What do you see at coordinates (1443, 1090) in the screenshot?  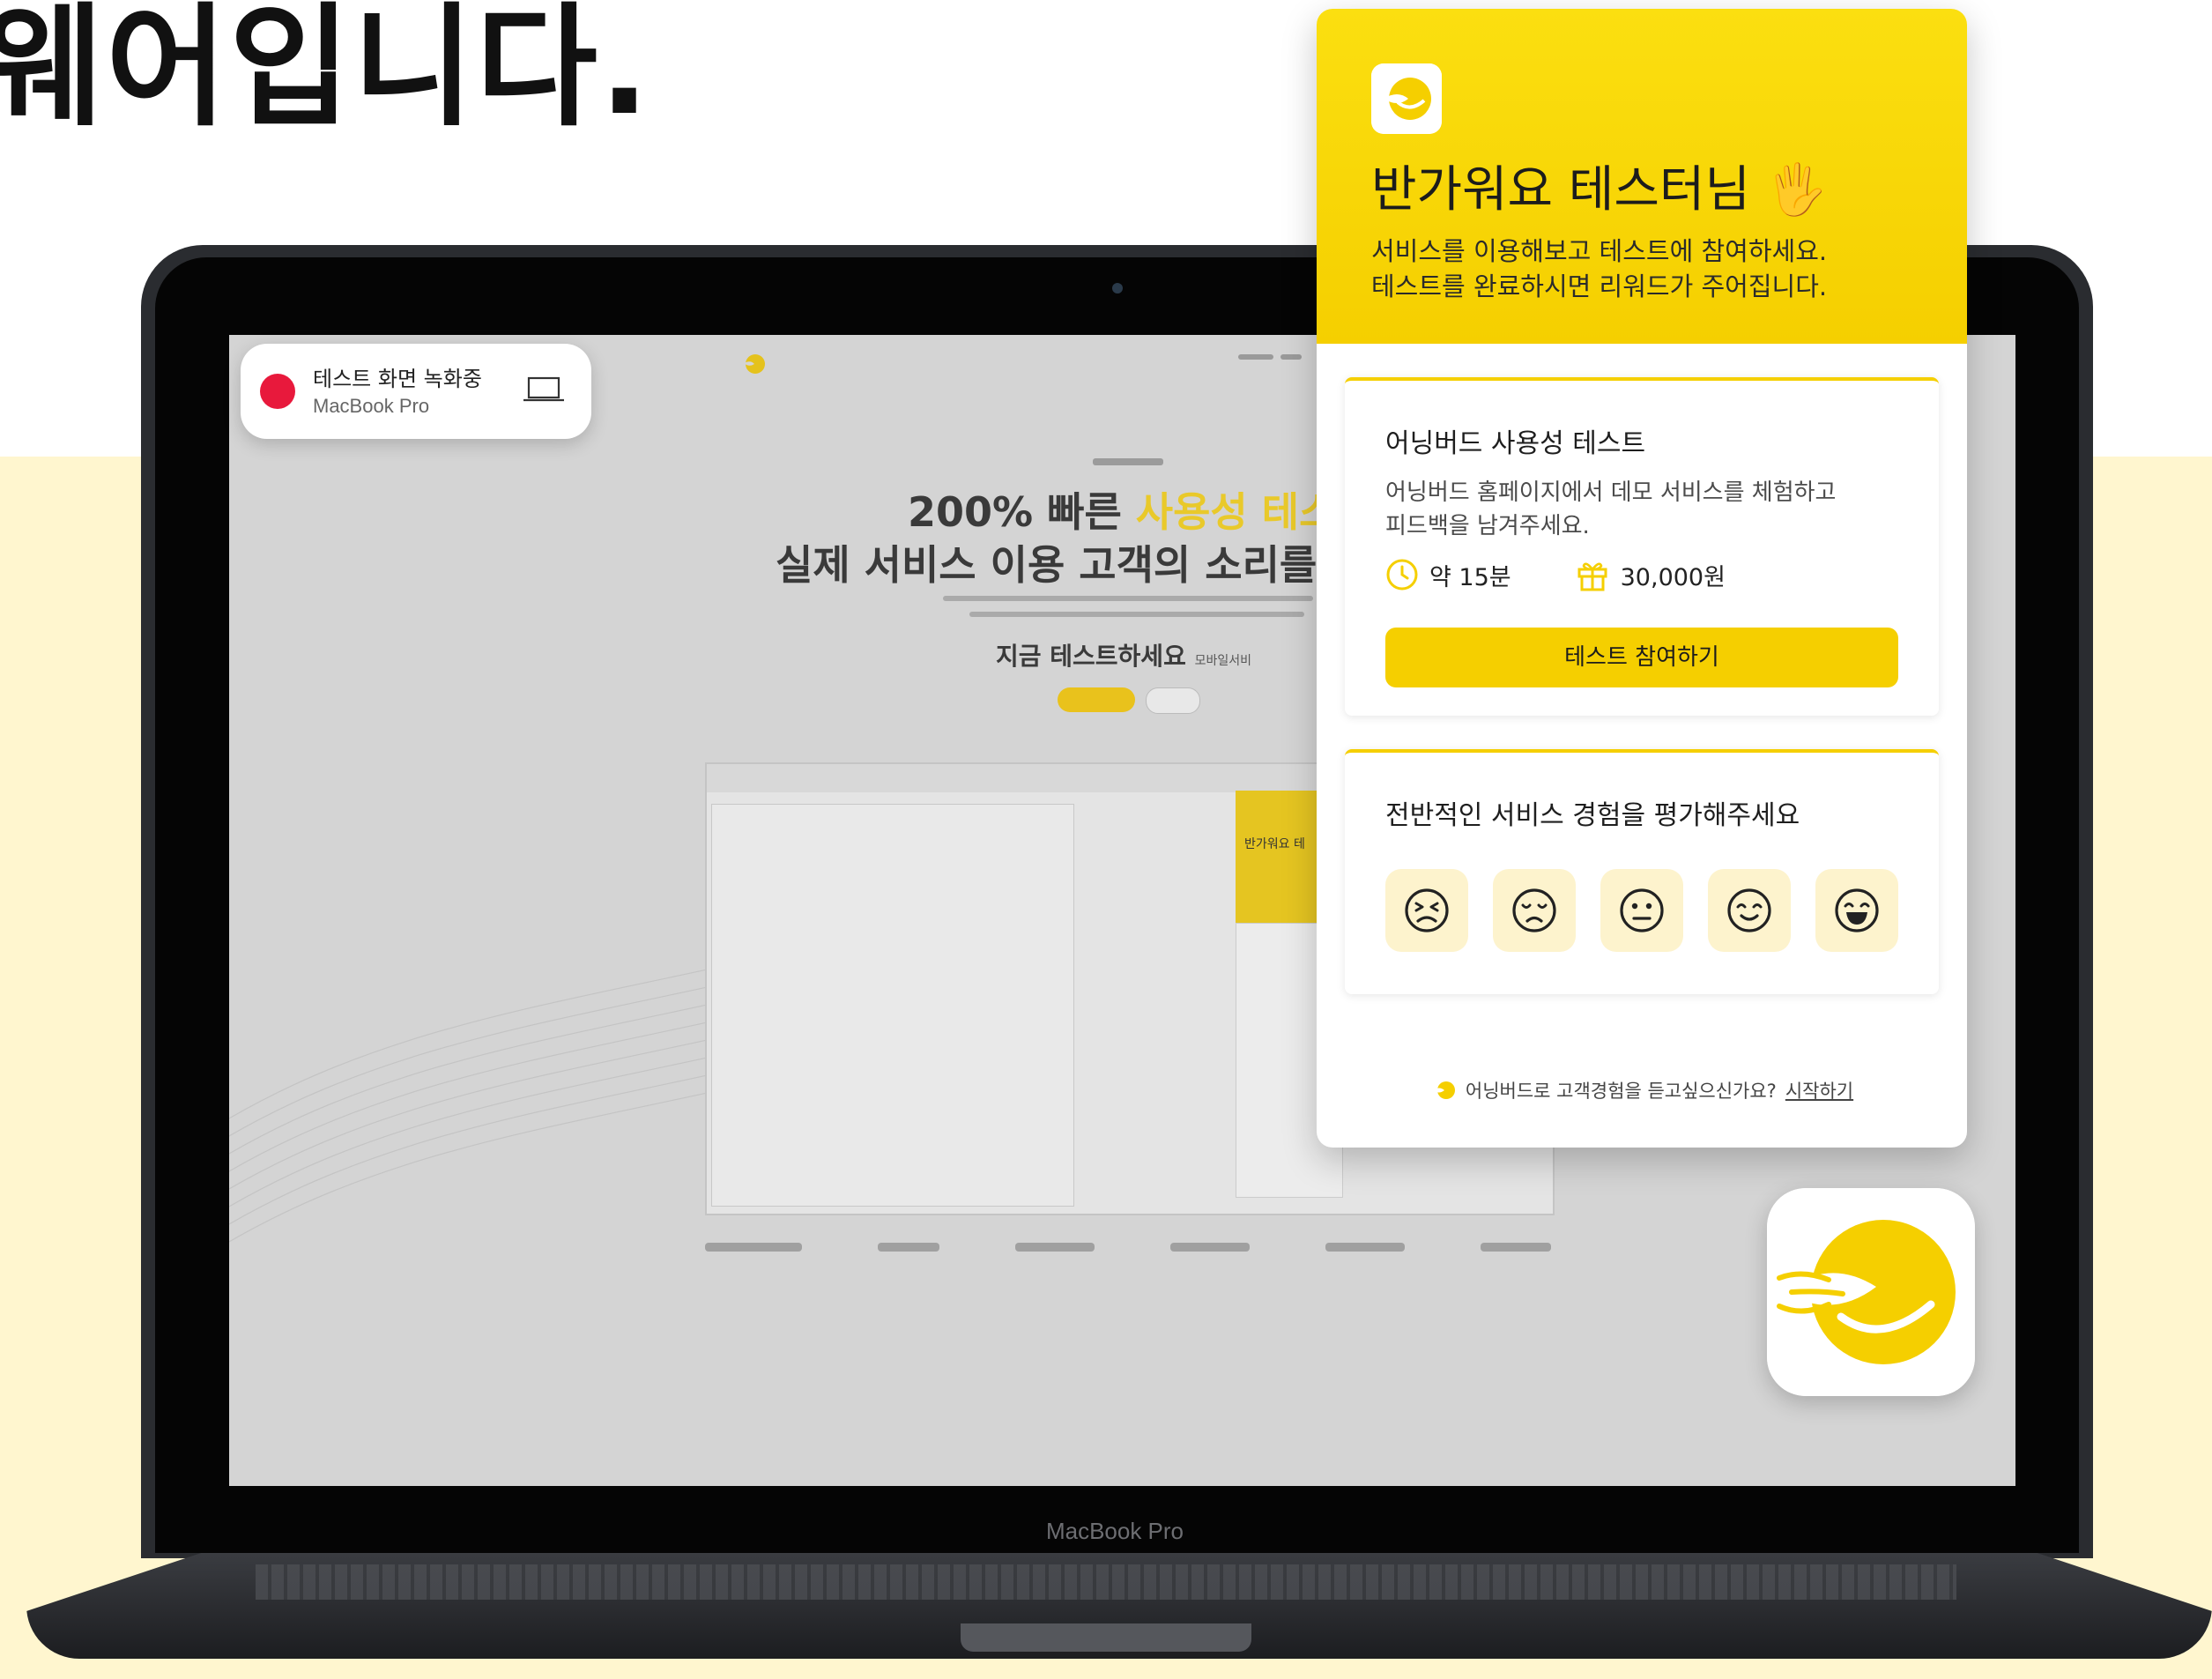 I see `brand-mini-logo-icon` at bounding box center [1443, 1090].